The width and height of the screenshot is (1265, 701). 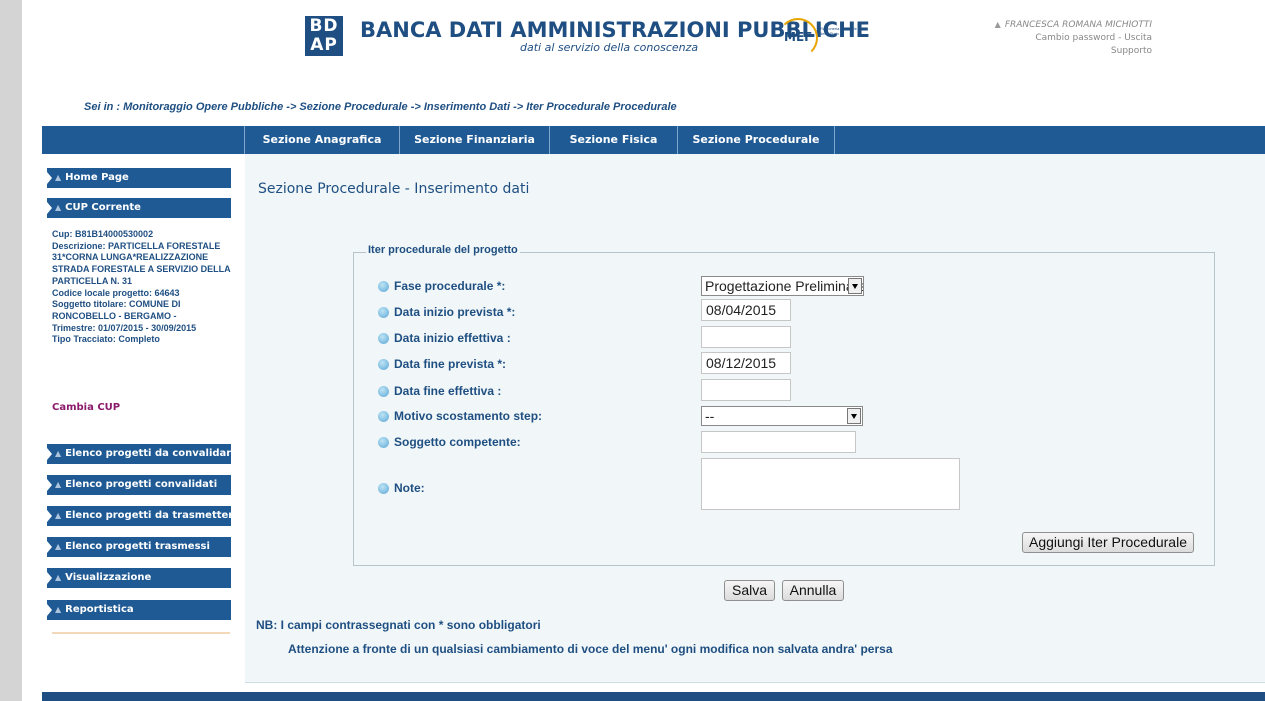 What do you see at coordinates (75, 327) in the screenshot?
I see `trimestre-label: Trimestre:` at bounding box center [75, 327].